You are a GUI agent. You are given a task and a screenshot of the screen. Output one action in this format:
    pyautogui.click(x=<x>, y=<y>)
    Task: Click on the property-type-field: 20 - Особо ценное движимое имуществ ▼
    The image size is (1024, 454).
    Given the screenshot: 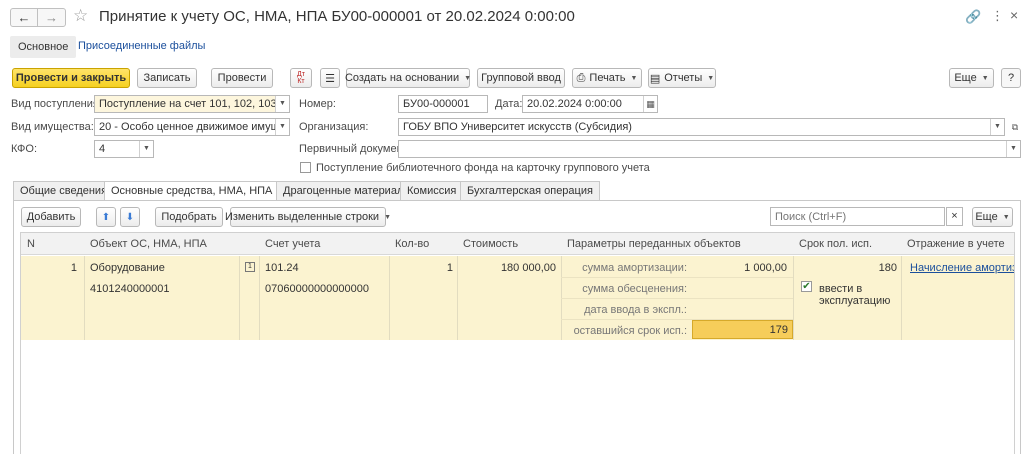 What is the action you would take?
    pyautogui.click(x=192, y=127)
    